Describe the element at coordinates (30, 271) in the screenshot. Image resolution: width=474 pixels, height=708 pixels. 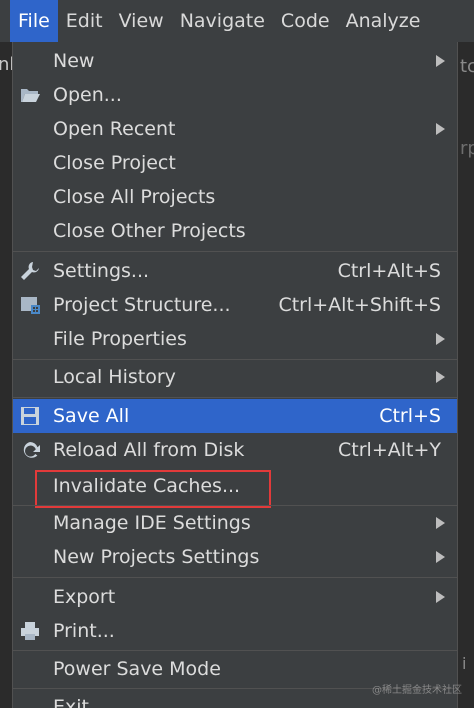
I see `wrench-icon` at that location.